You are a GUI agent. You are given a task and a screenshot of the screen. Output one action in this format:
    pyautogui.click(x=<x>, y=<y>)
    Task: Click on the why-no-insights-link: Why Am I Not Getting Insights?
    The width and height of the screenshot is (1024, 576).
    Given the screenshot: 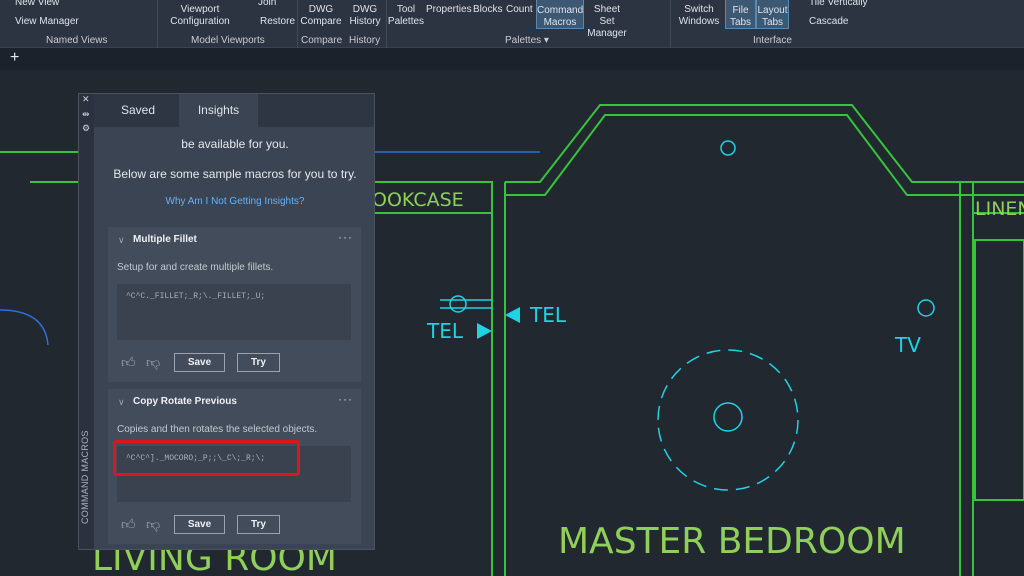 What is the action you would take?
    pyautogui.click(x=235, y=201)
    